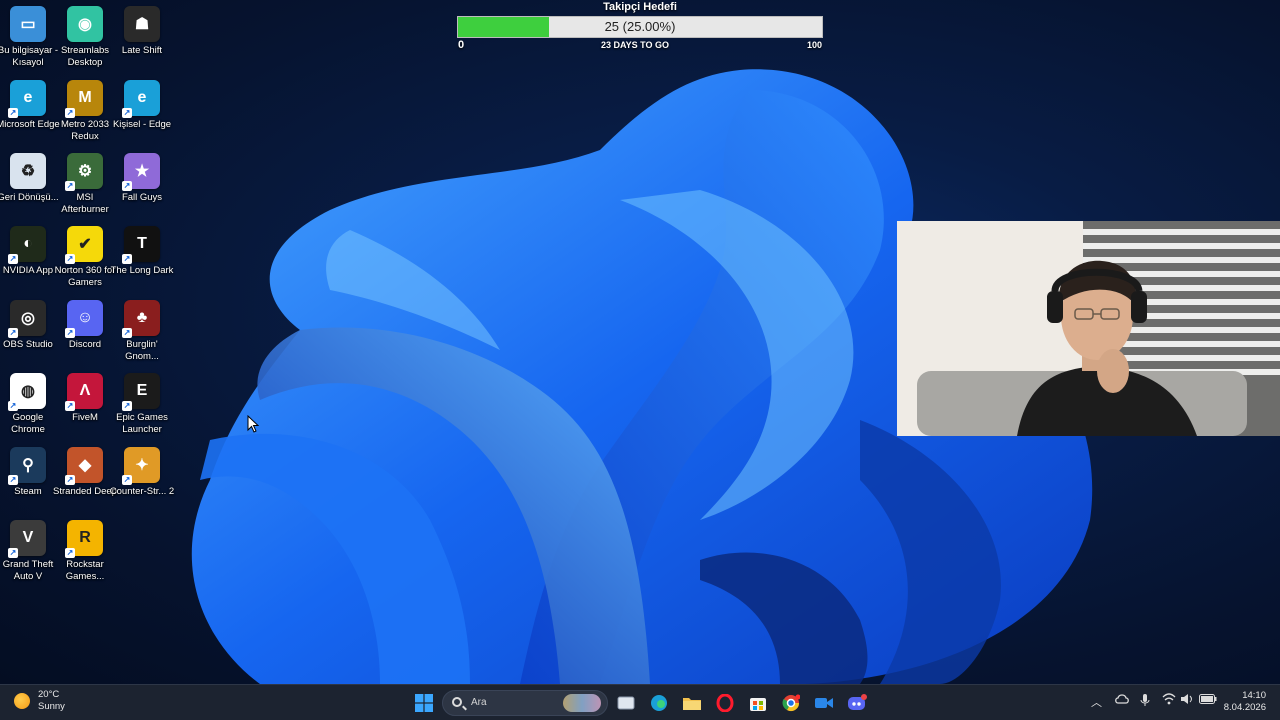 This screenshot has width=1280, height=720. Describe the element at coordinates (142, 50) in the screenshot. I see `desktop-icon-label: Late Shift` at that location.